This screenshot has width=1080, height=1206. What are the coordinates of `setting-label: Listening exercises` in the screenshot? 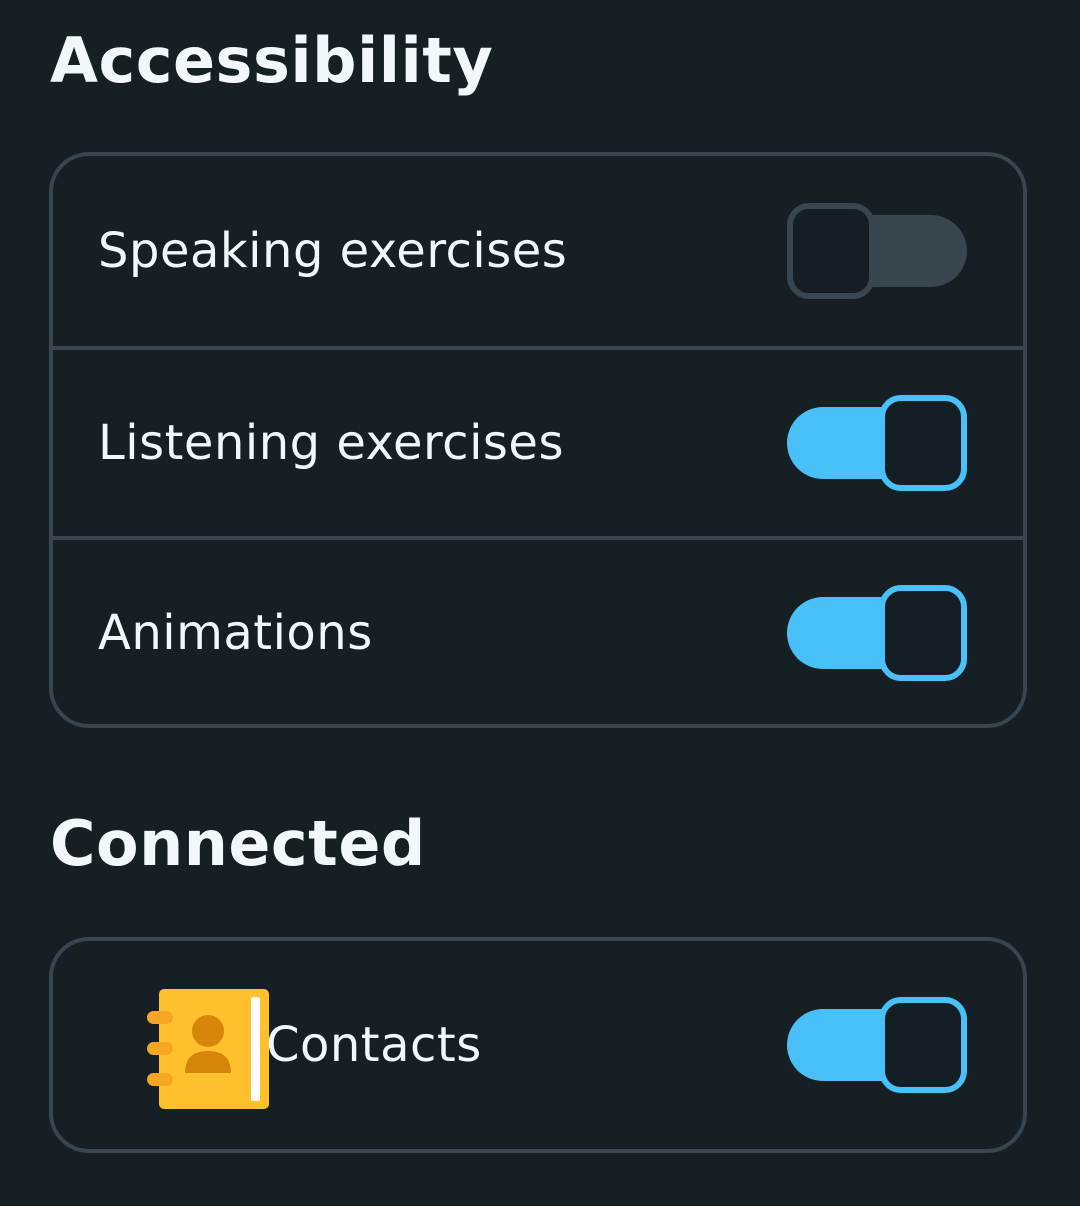 It's located at (331, 443).